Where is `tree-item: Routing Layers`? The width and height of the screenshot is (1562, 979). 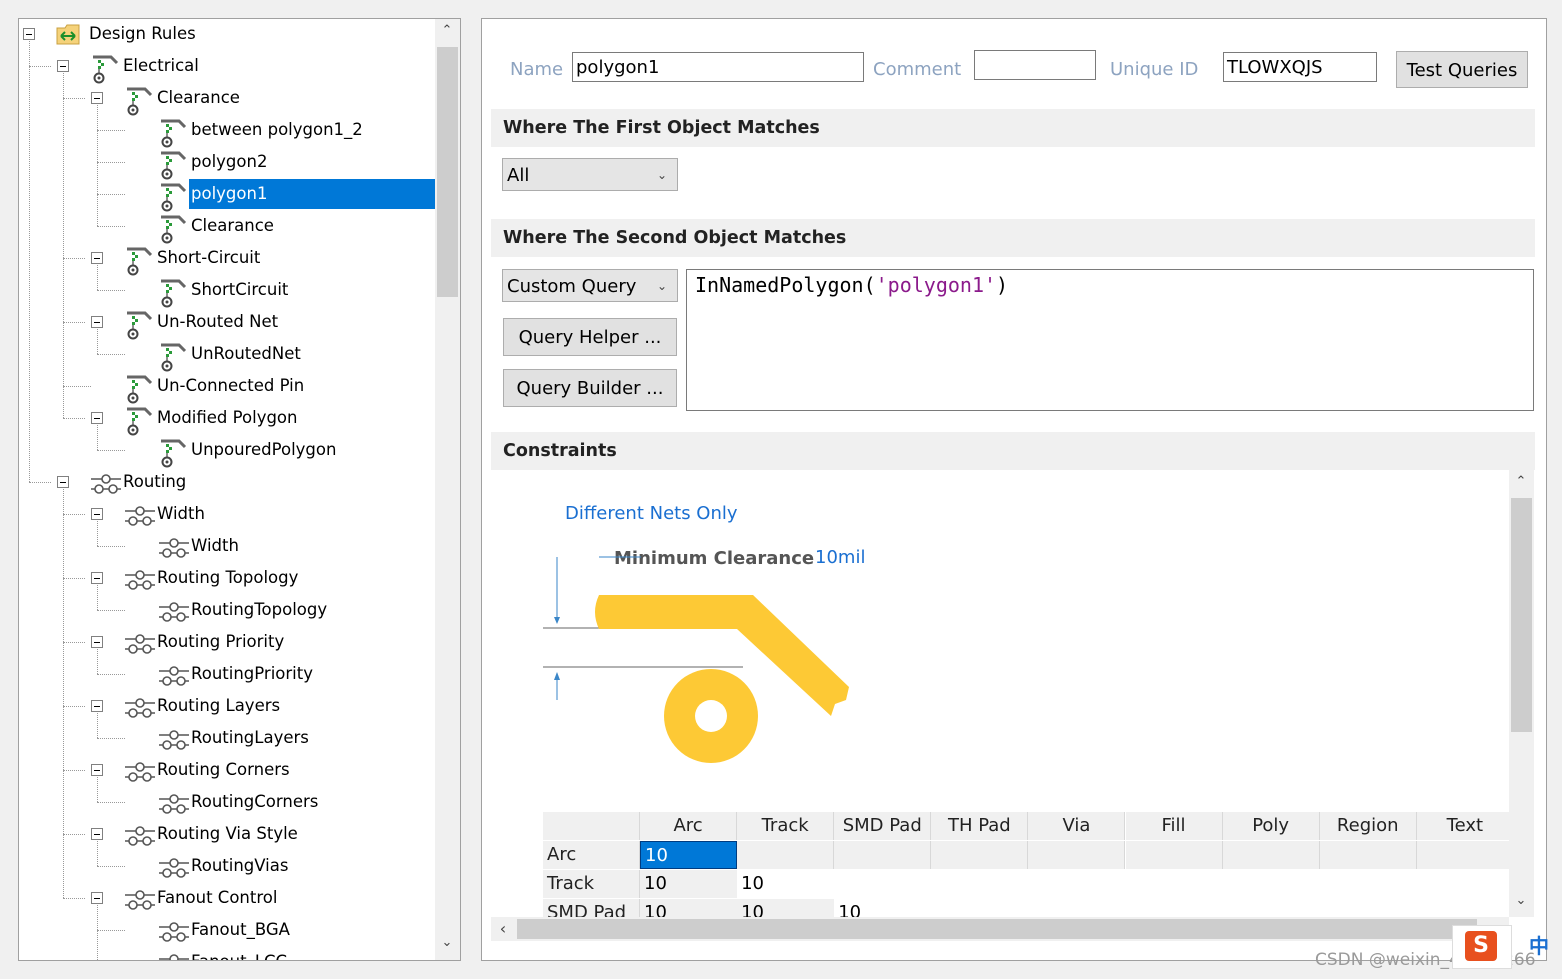 tree-item: Routing Layers is located at coordinates (226, 706).